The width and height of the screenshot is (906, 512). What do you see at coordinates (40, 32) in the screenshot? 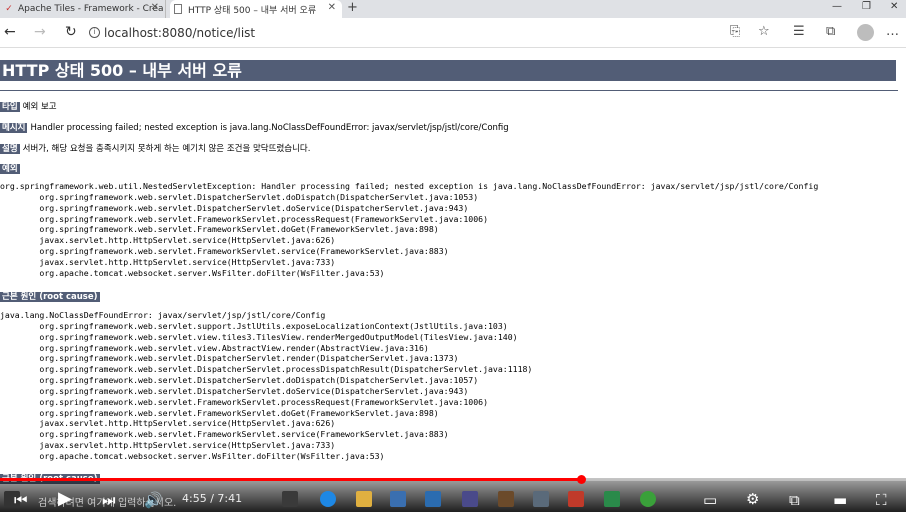
I see `forward-arrow-icon: →` at bounding box center [40, 32].